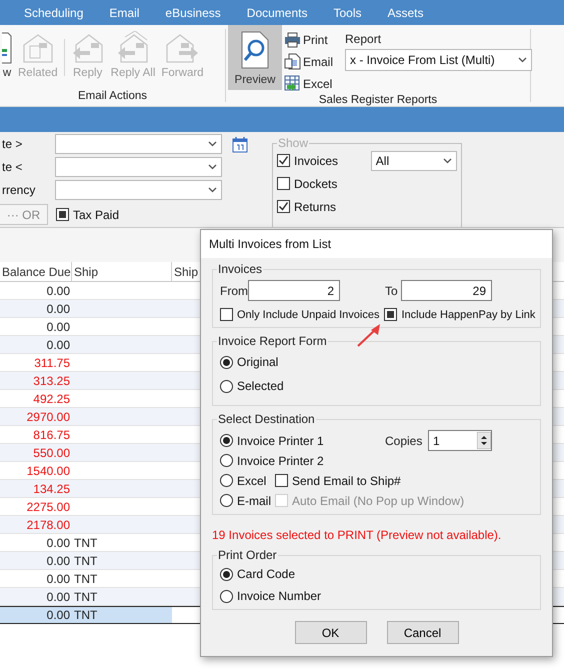  What do you see at coordinates (96, 215) in the screenshot?
I see `checkbox-label: Tax Paid` at bounding box center [96, 215].